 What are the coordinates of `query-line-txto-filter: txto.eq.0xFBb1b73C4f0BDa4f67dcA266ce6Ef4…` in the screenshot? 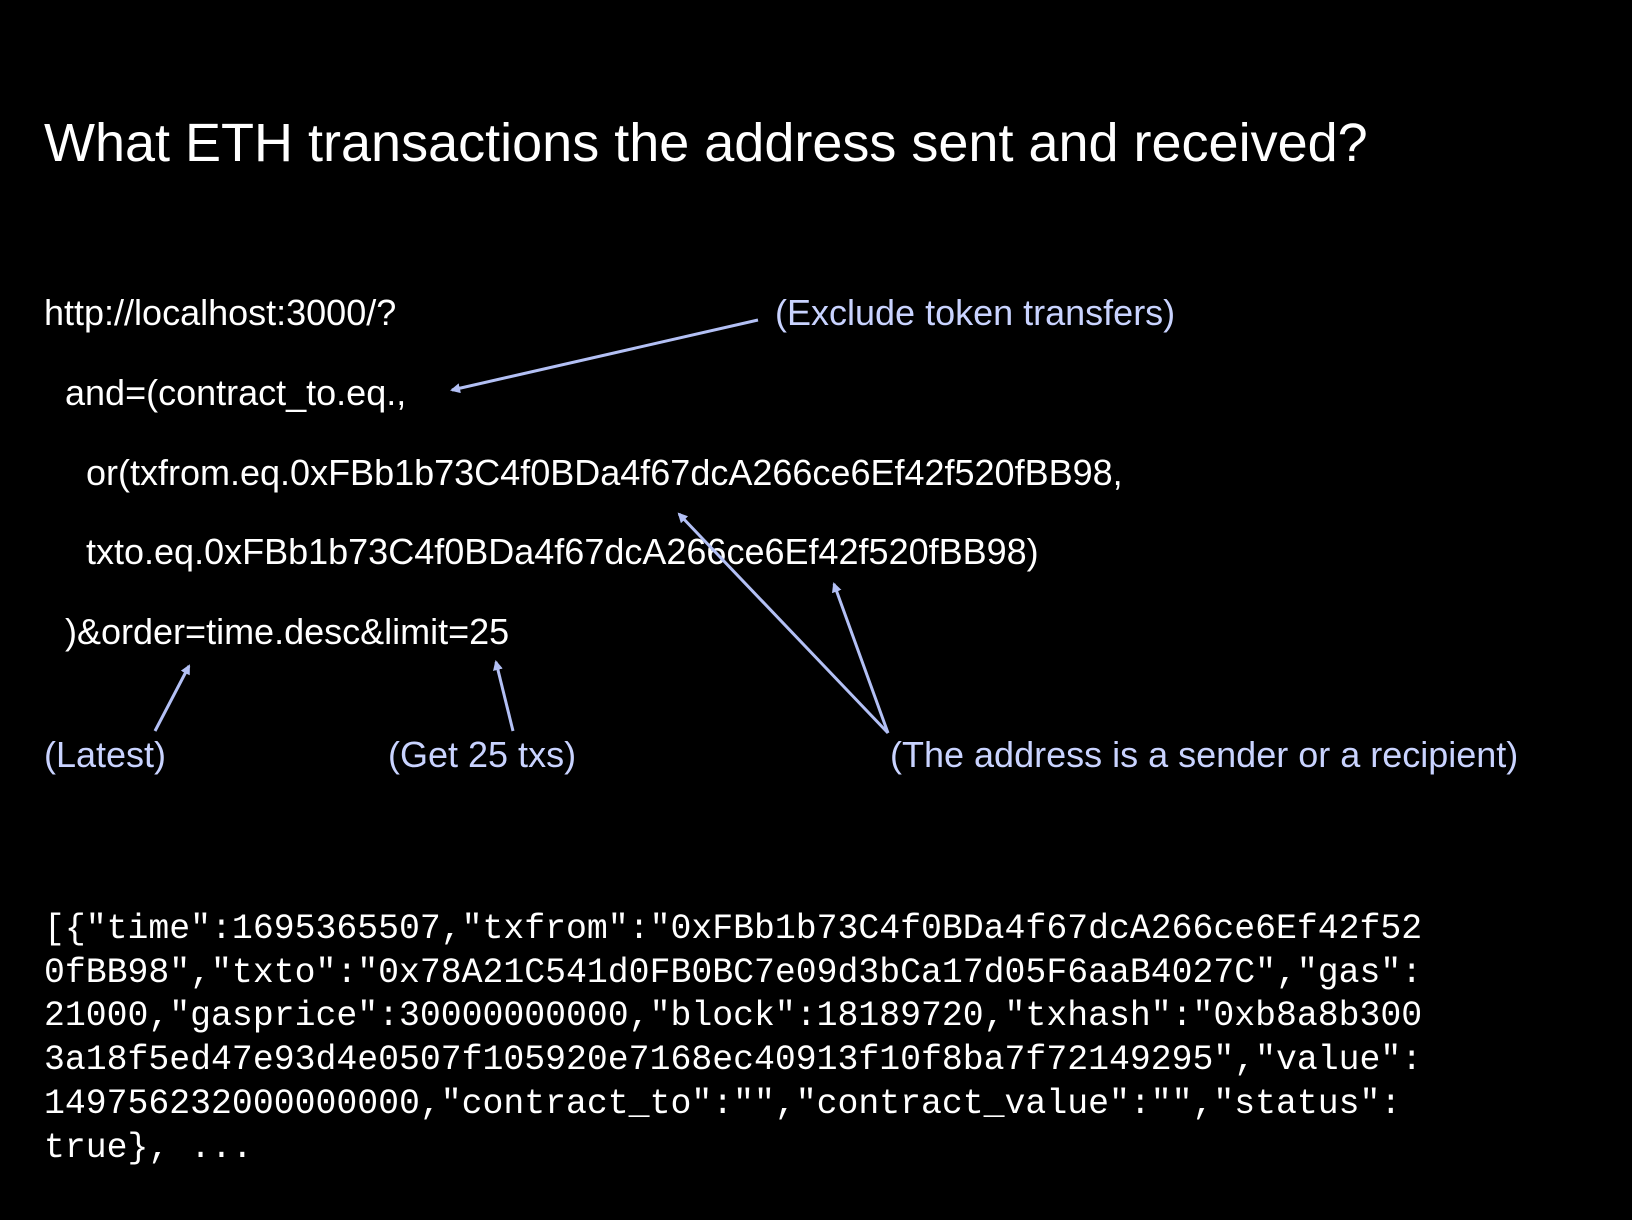 It's located at (562, 551).